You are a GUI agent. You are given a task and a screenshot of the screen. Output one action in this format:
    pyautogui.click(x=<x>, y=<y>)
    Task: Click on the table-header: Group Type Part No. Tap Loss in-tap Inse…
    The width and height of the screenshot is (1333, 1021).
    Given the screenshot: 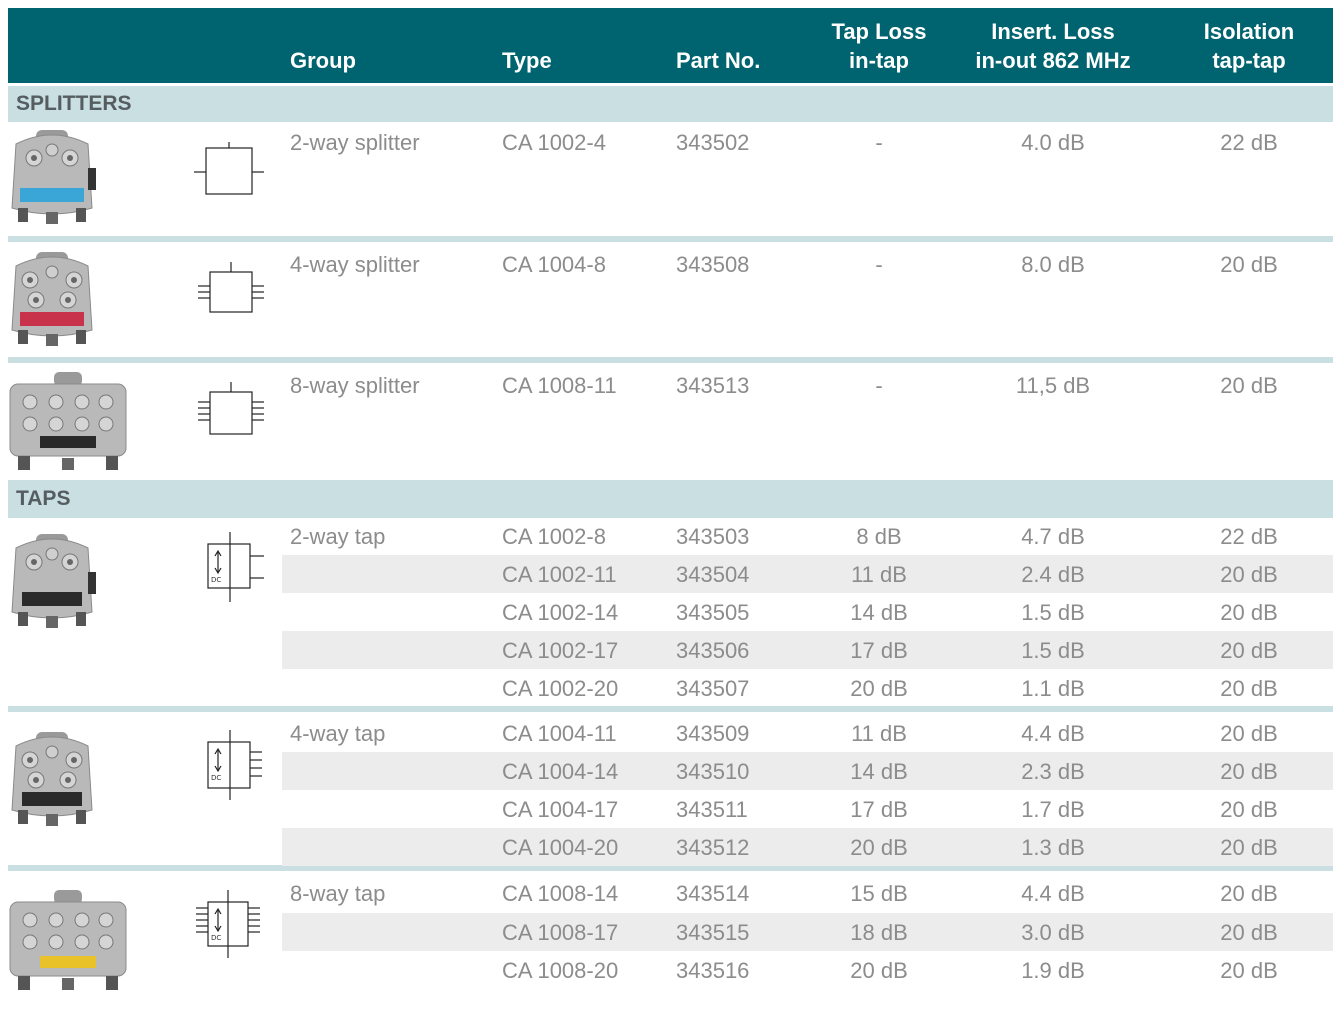 What is the action you would take?
    pyautogui.click(x=670, y=45)
    